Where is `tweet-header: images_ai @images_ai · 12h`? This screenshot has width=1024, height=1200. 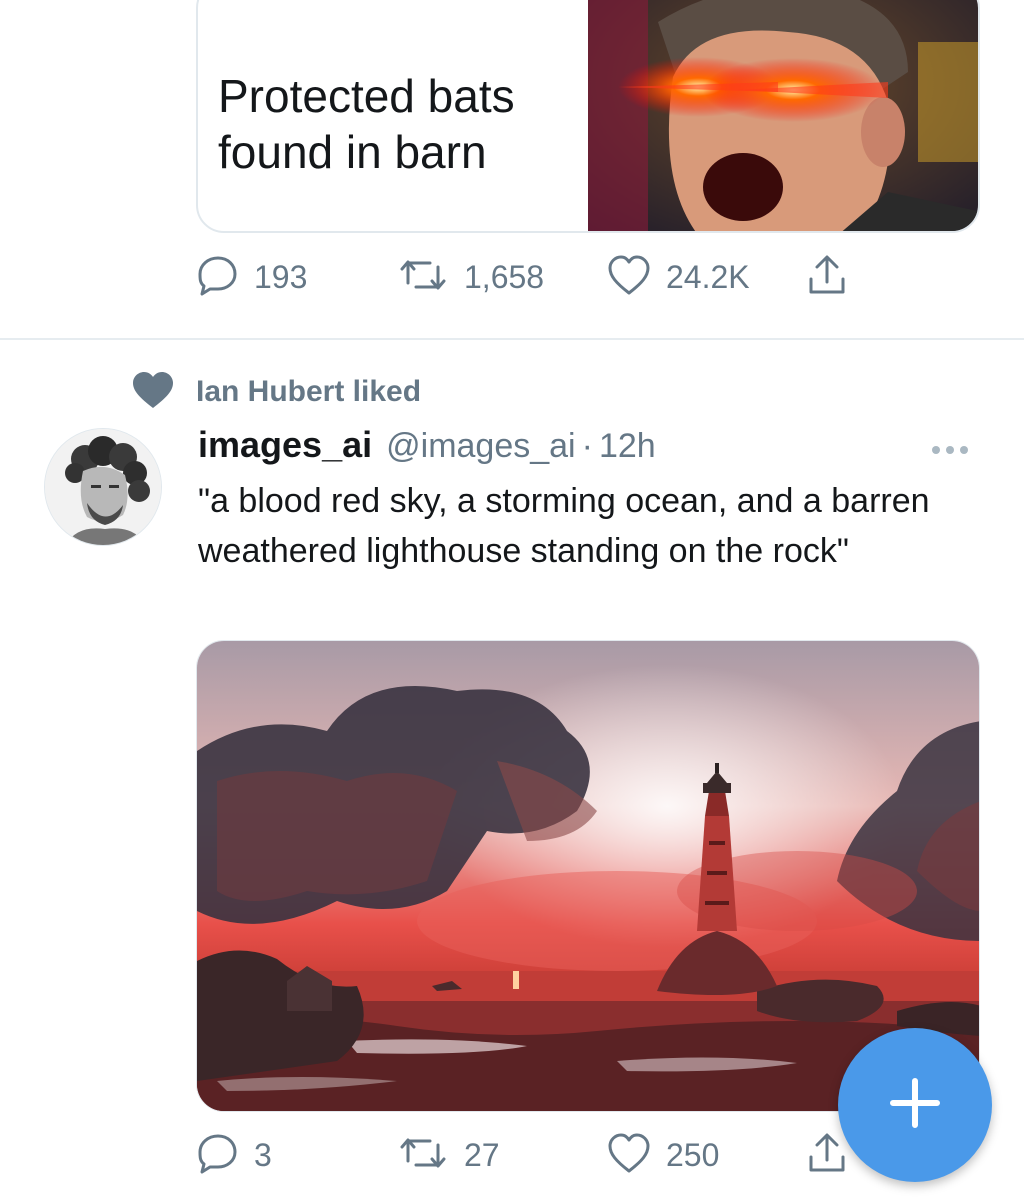 tweet-header: images_ai @images_ai · 12h is located at coordinates (427, 448).